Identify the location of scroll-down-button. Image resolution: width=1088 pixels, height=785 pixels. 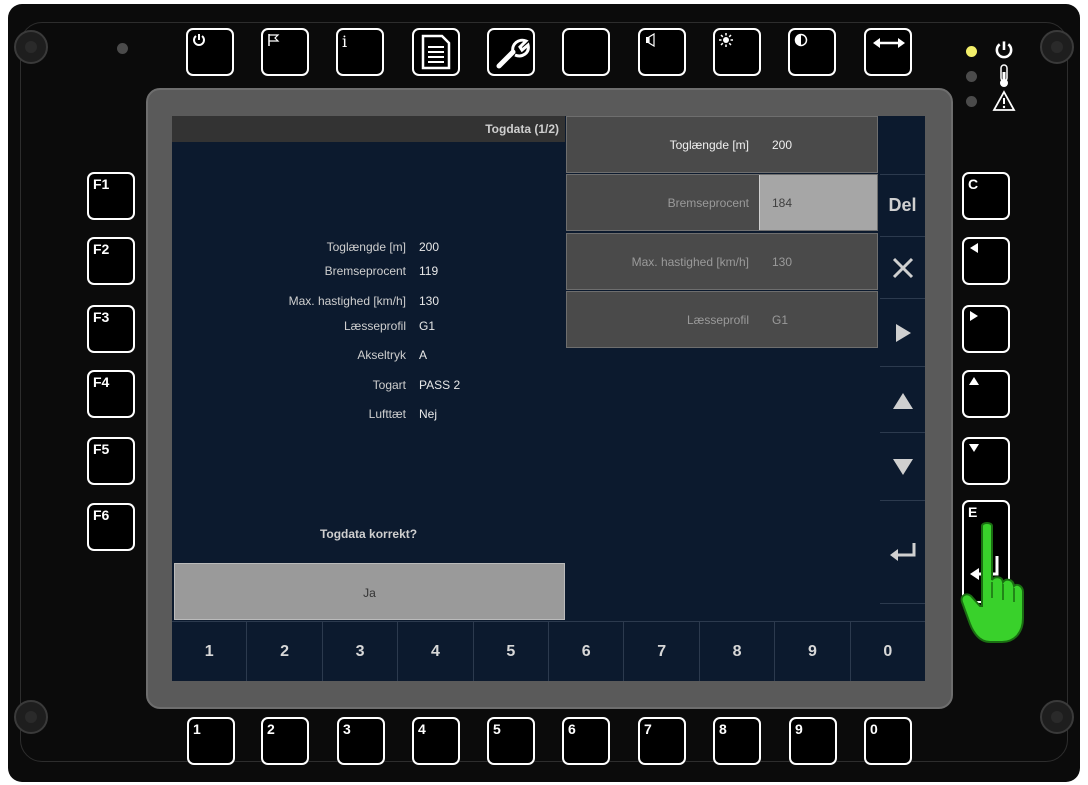
(902, 466).